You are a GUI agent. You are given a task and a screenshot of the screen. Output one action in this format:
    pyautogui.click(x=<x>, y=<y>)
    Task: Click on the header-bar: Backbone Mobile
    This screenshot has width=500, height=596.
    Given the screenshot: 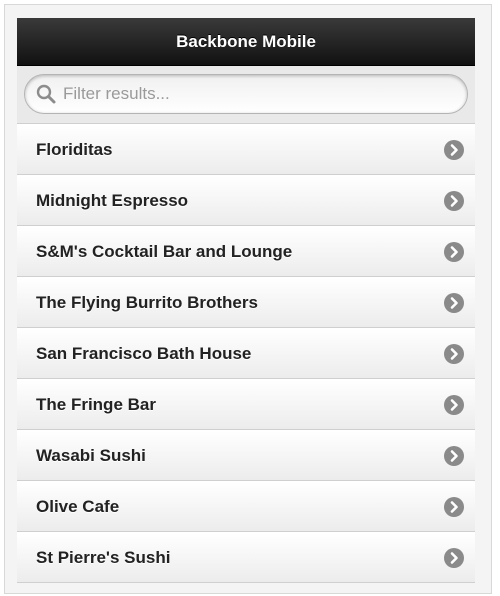 What is the action you would take?
    pyautogui.click(x=246, y=42)
    